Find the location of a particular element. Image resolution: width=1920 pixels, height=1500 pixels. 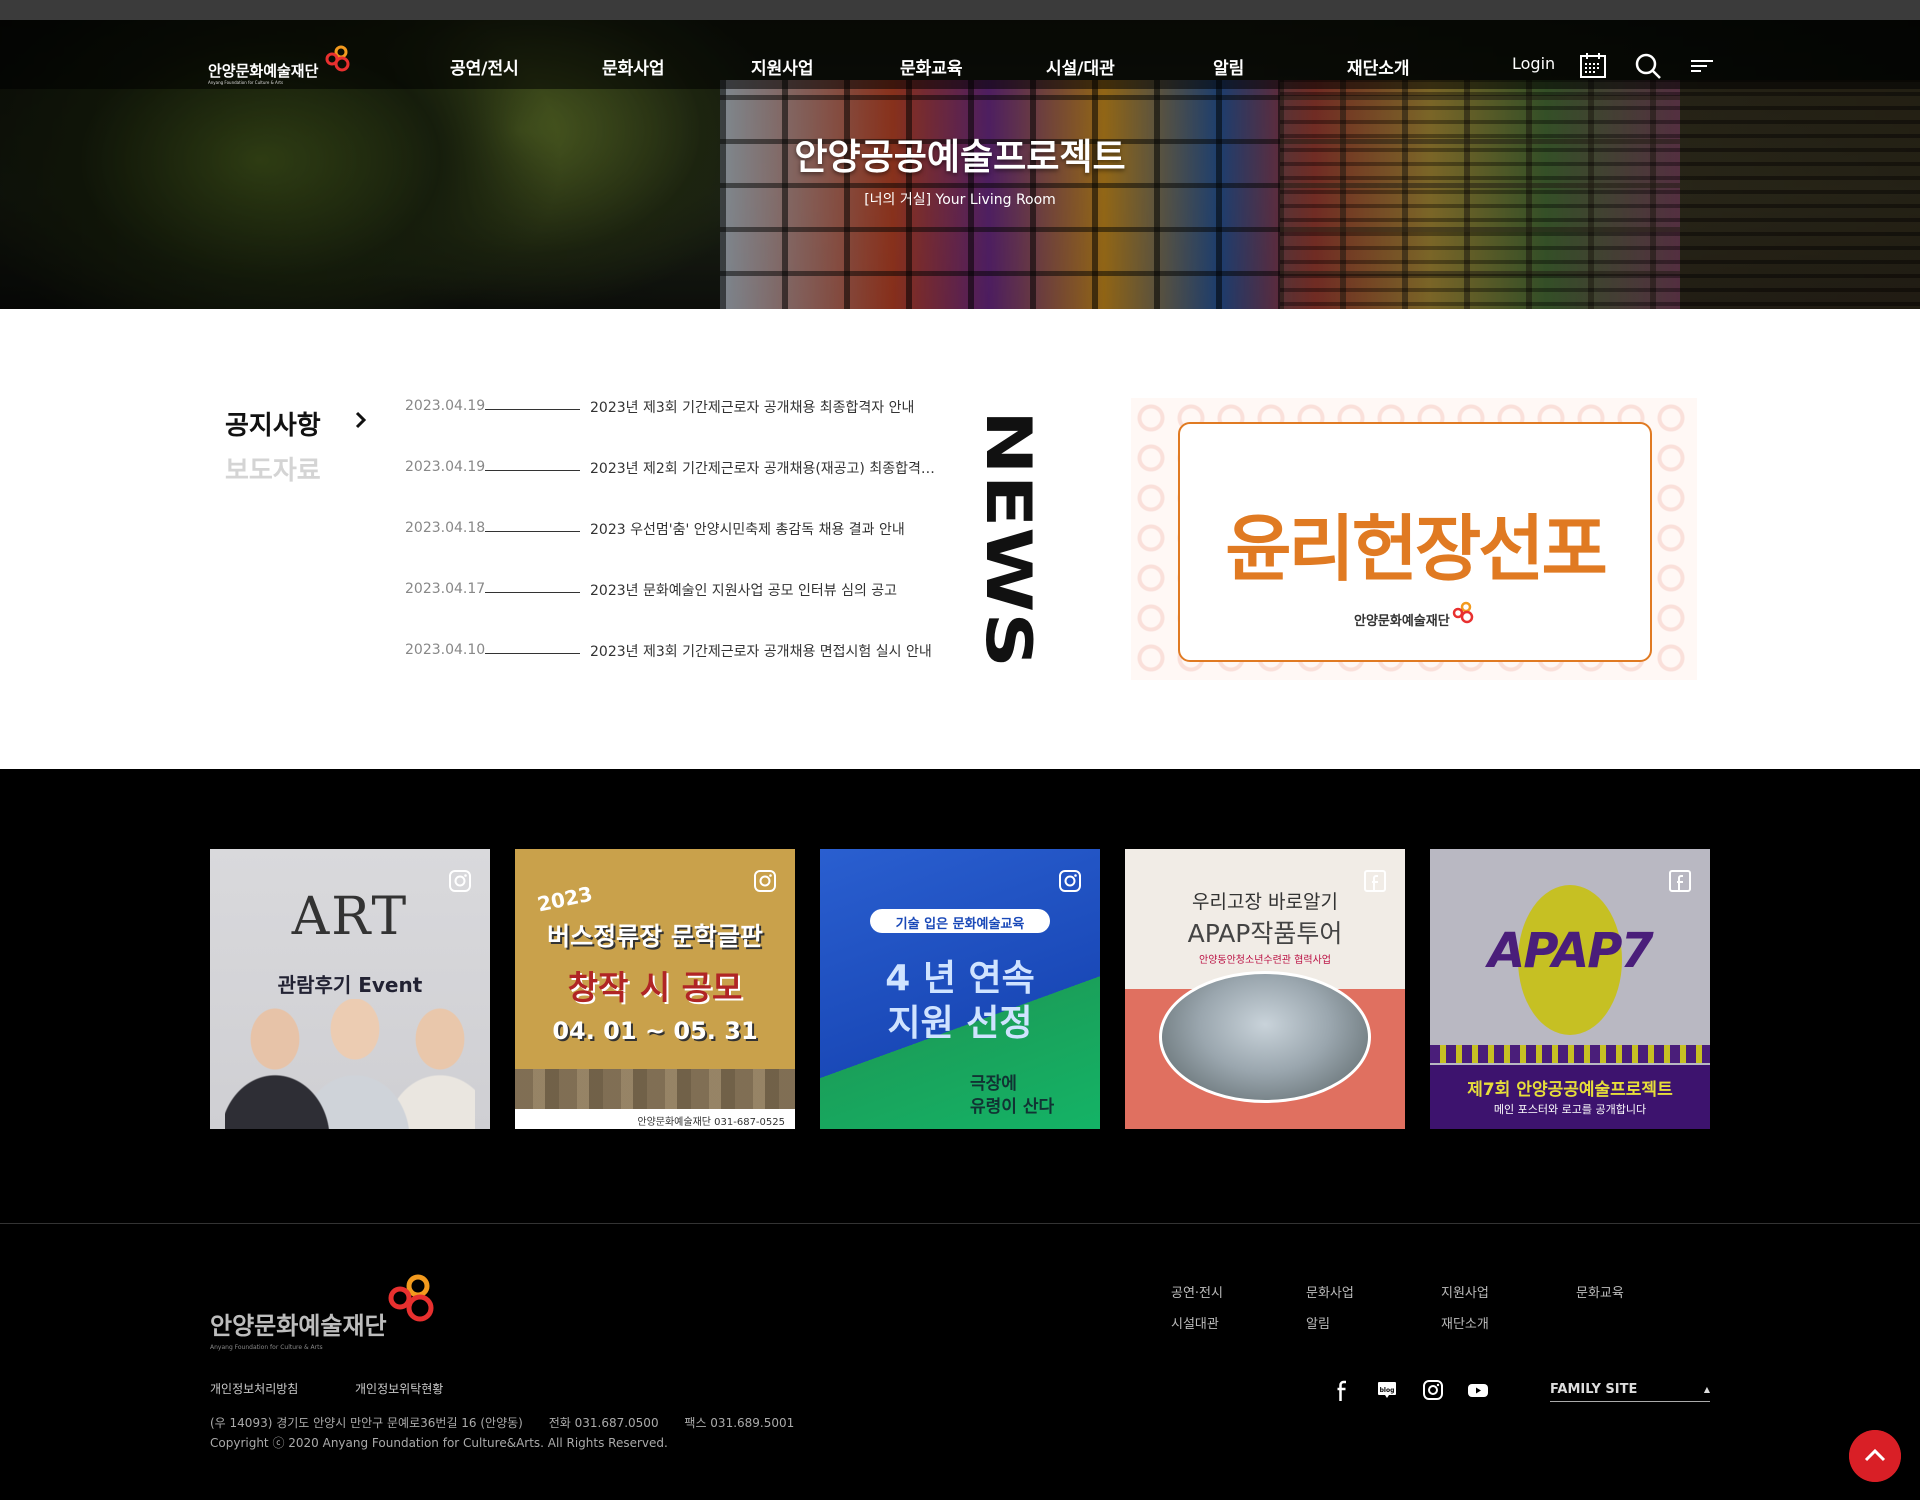

footer-menu-item: 재단소개 is located at coordinates (1465, 1322).